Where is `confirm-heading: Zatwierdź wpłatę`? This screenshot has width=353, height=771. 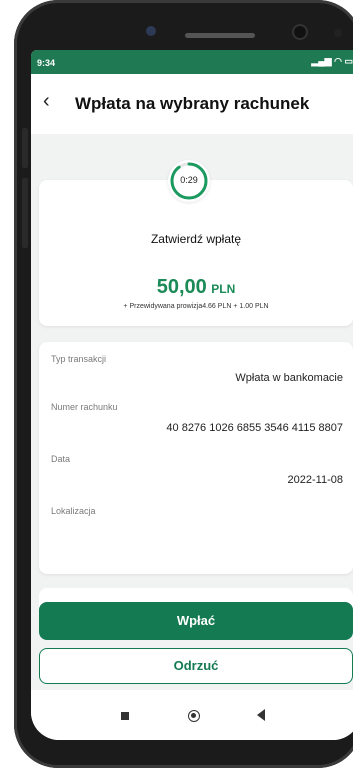
confirm-heading: Zatwierdź wpłatę is located at coordinates (196, 239).